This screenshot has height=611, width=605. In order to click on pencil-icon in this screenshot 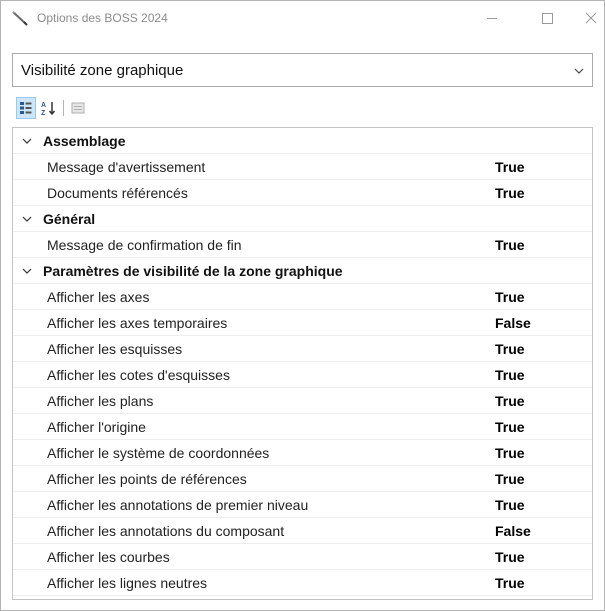, I will do `click(20, 18)`.